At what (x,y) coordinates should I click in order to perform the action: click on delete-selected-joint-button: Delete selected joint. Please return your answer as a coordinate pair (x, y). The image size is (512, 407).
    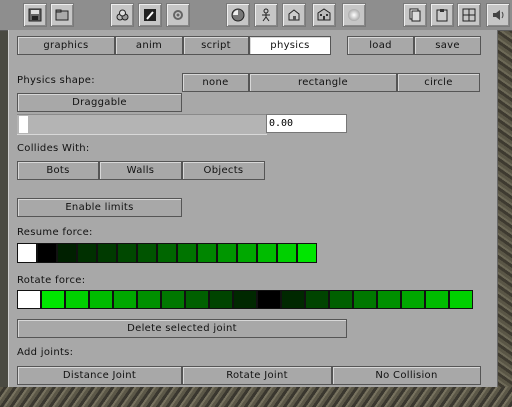
    Looking at the image, I should click on (182, 328).